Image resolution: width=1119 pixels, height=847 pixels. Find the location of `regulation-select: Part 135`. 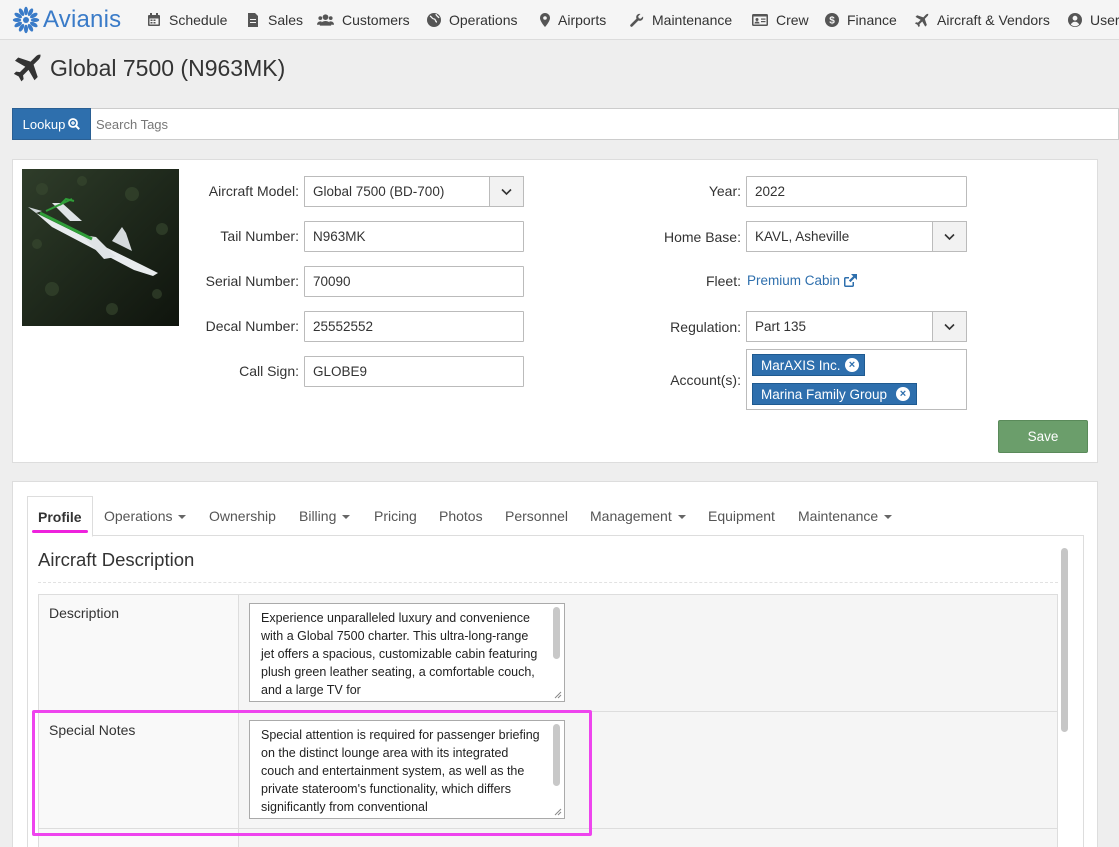

regulation-select: Part 135 is located at coordinates (856, 326).